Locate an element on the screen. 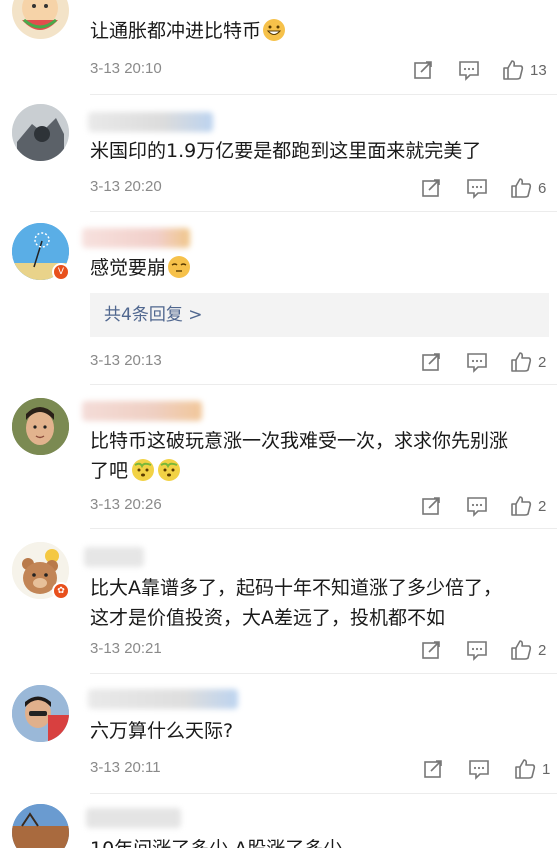 This screenshot has width=557, height=848. comment-meta: 3-13 20:20 6 is located at coordinates (318, 188).